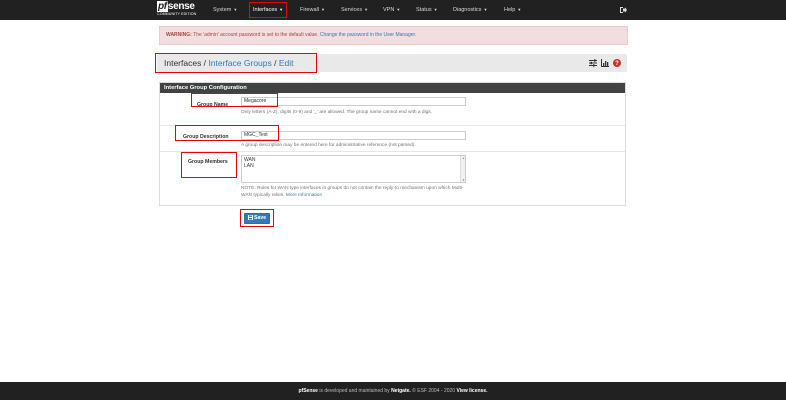  What do you see at coordinates (353, 166) in the screenshot?
I see `group-members-option: LAN` at bounding box center [353, 166].